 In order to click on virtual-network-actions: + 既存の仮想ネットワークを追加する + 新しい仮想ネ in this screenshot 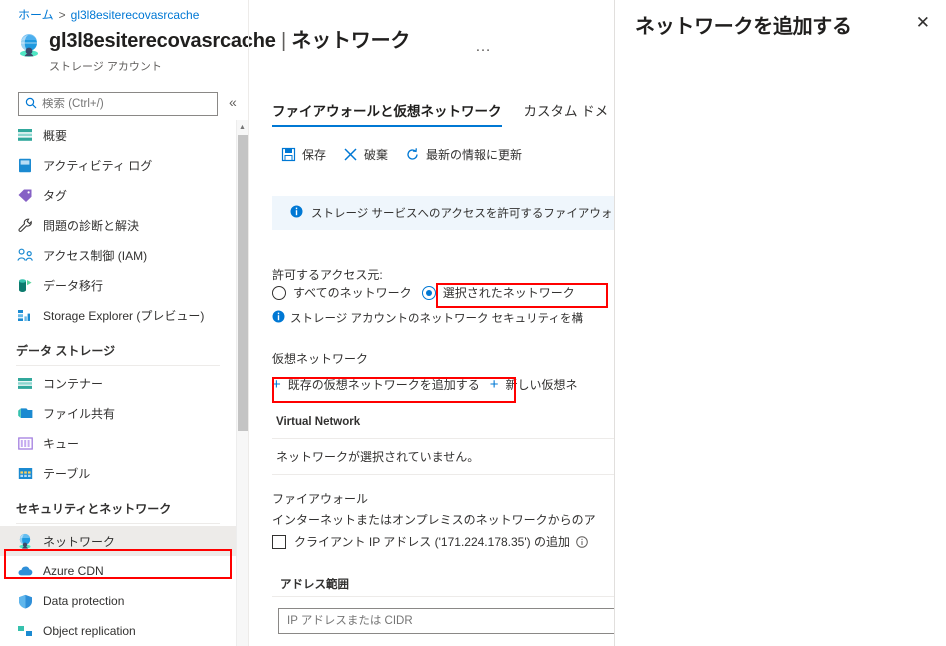, I will do `click(430, 384)`.